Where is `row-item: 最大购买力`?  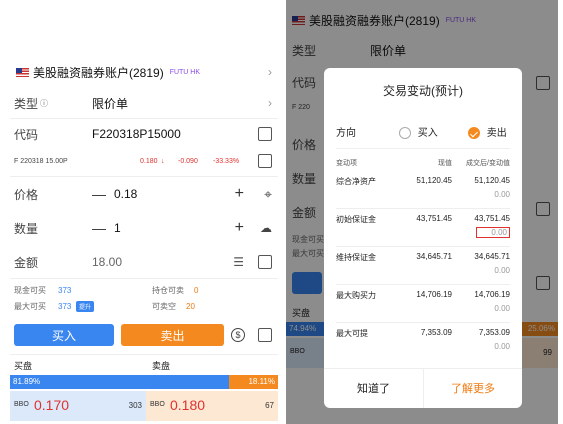
row-item: 最大购买力 is located at coordinates (356, 295).